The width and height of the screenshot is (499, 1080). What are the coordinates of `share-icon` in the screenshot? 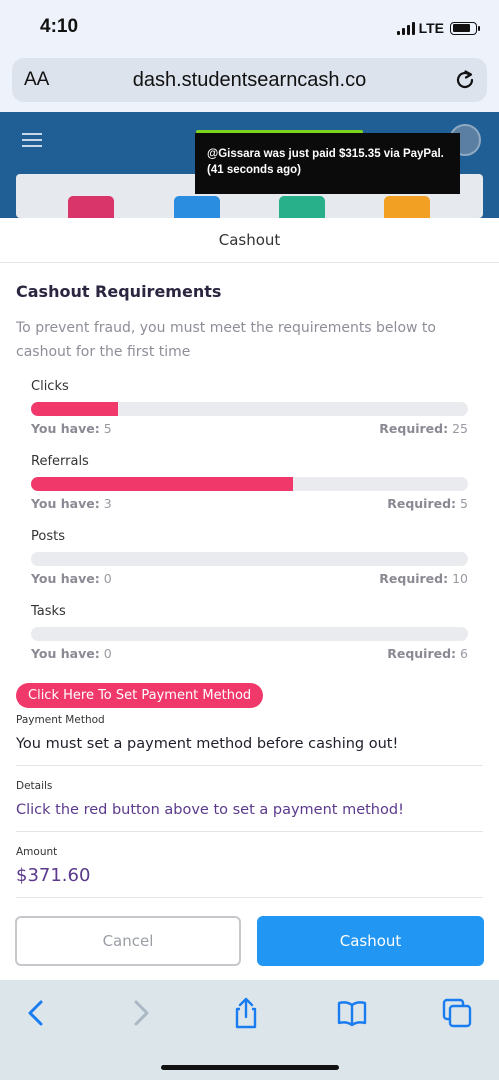 It's located at (246, 1013).